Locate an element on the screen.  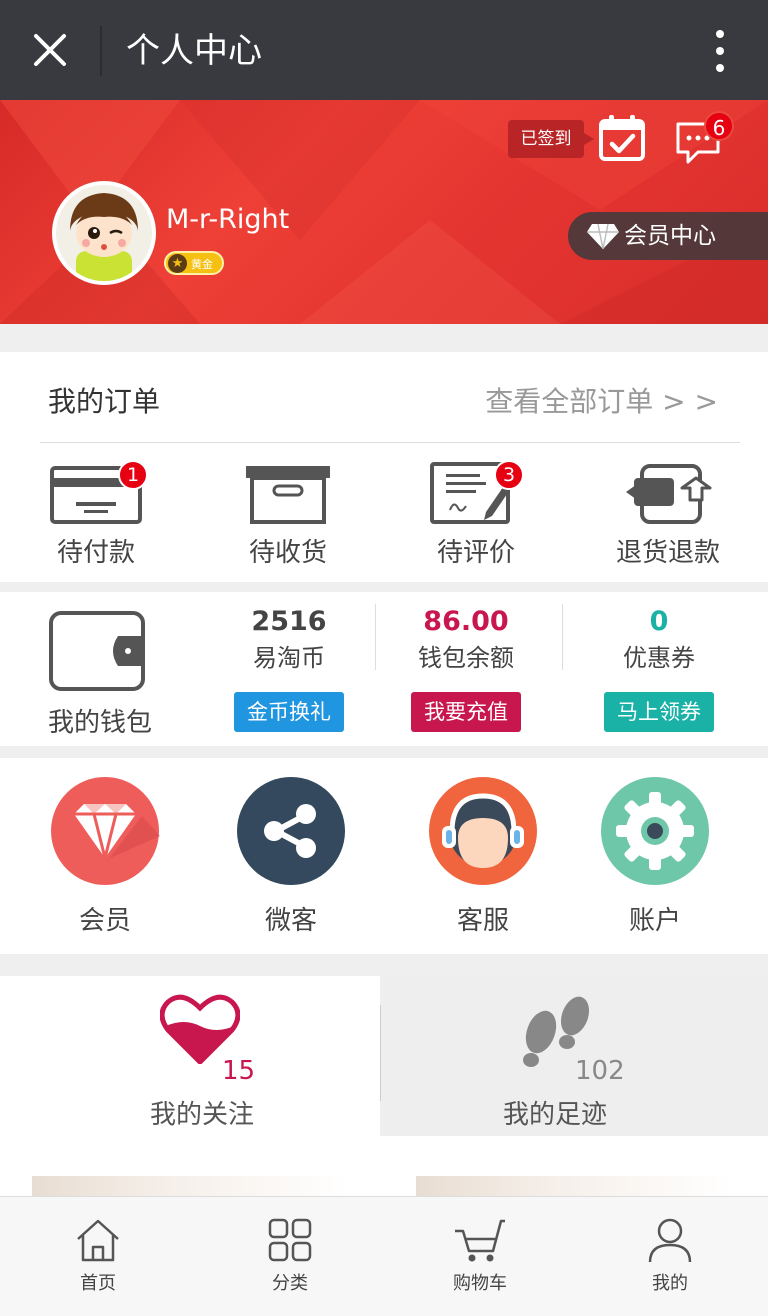
signed-in-label: 已签到 is located at coordinates (551, 139).